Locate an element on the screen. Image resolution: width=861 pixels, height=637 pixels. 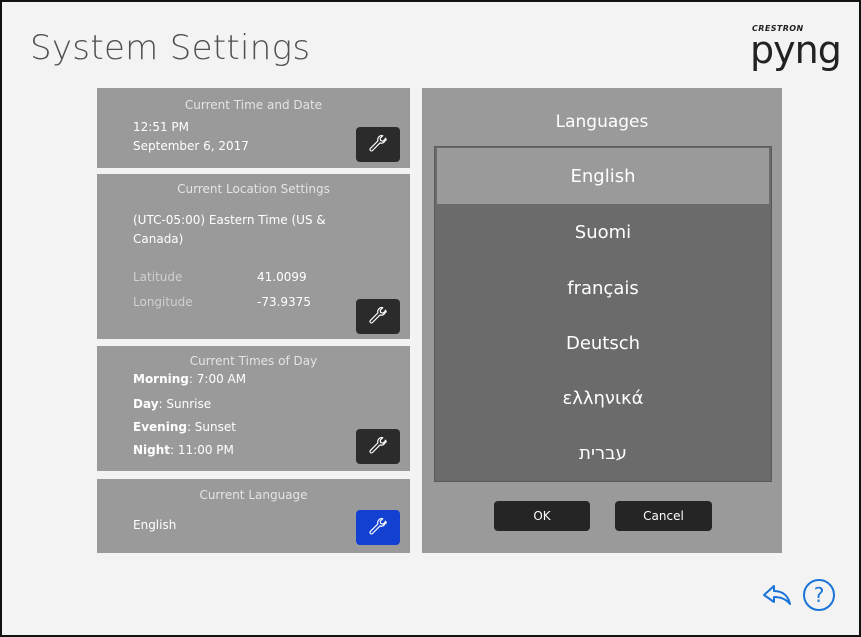
times-row-evening: Evening: Sunset is located at coordinates (184, 427).